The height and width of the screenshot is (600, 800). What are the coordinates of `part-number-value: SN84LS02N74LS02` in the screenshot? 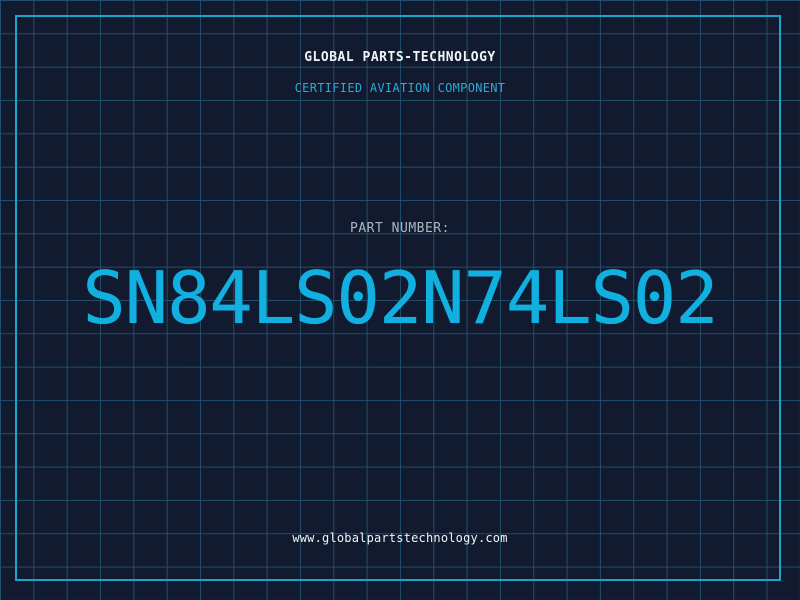 It's located at (400, 298).